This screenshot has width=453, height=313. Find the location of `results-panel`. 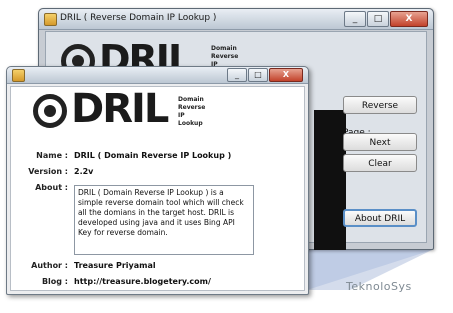

results-panel is located at coordinates (330, 180).